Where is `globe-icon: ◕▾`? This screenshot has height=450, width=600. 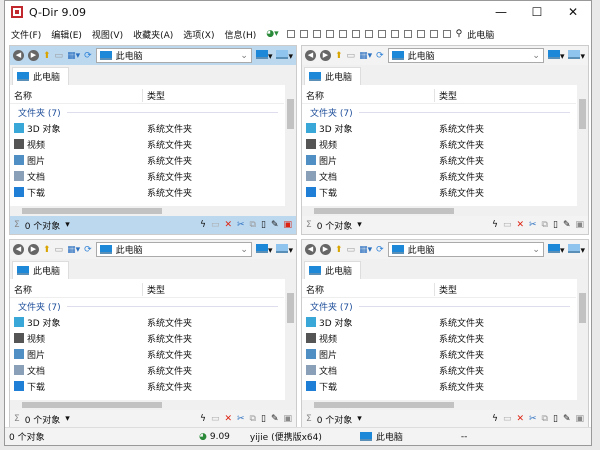
globe-icon: ◕▾ is located at coordinates (272, 34).